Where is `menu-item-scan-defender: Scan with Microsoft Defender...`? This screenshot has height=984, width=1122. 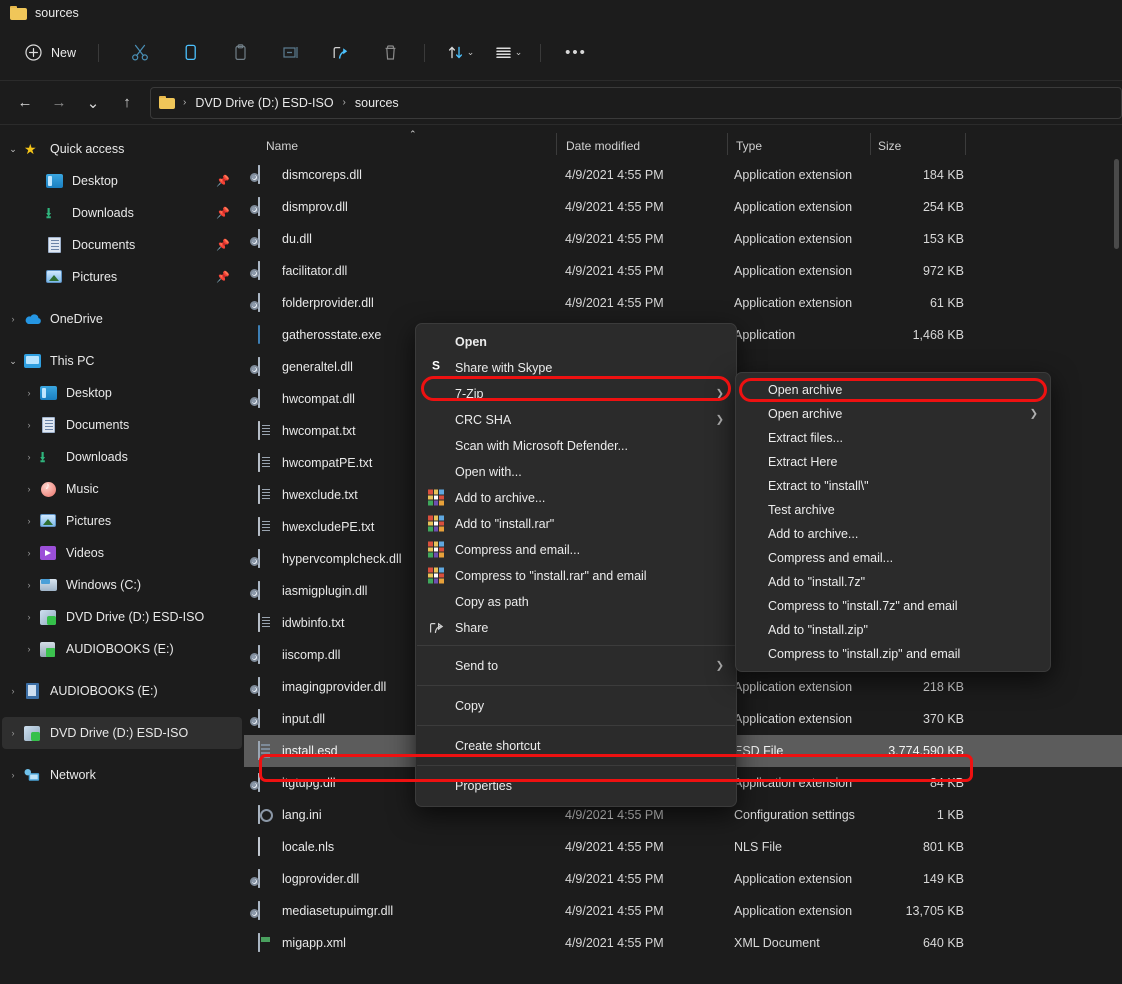
menu-item-scan-defender: Scan with Microsoft Defender... is located at coordinates (576, 446).